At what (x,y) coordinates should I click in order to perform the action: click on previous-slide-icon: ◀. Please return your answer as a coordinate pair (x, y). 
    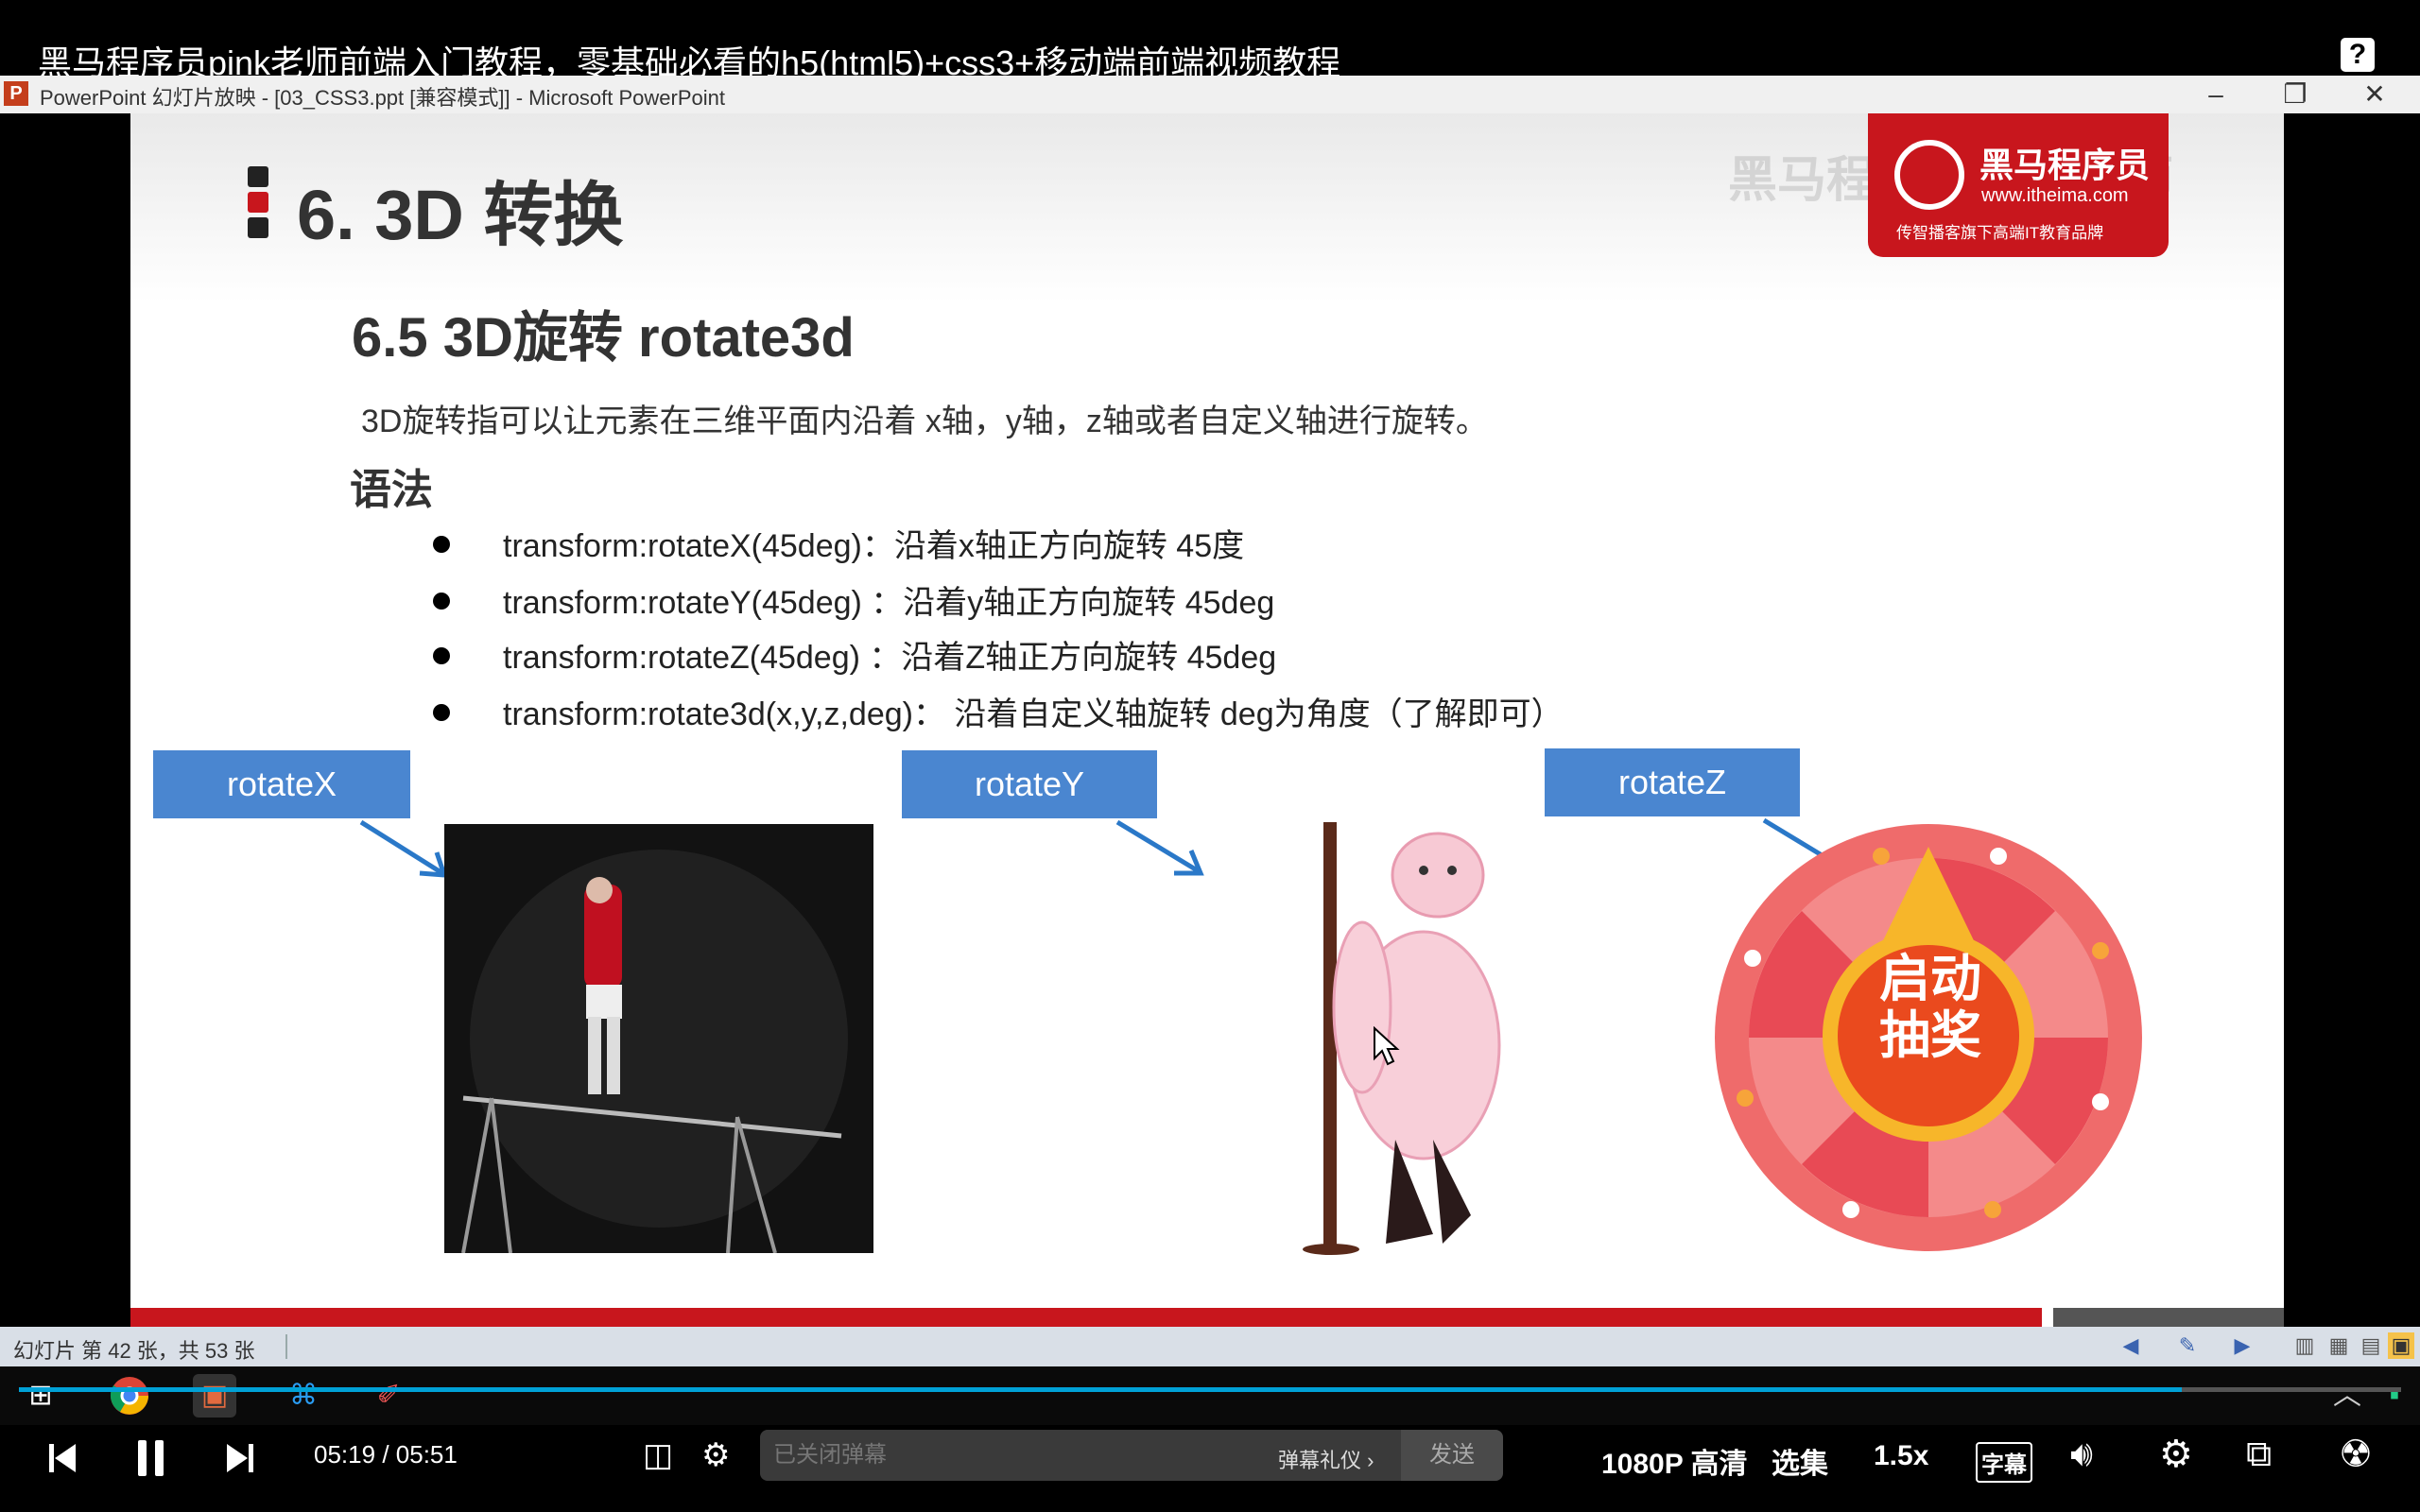
    Looking at the image, I should click on (2131, 1345).